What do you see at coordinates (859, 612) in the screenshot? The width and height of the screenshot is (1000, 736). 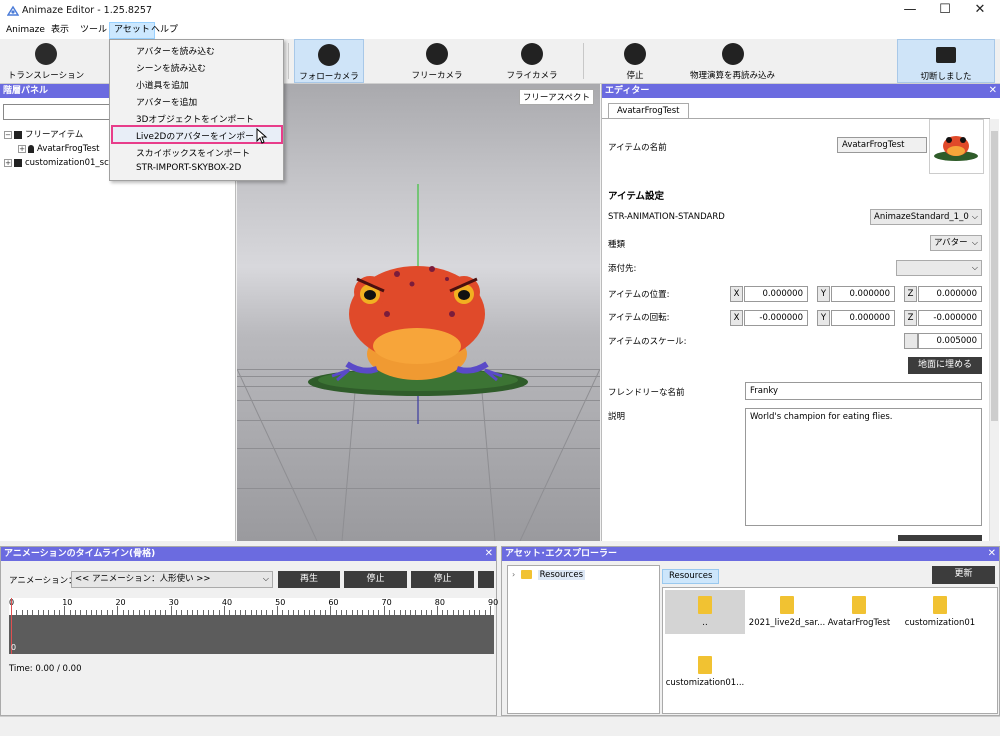 I see `asset-item-avatar: AvatarFrogTest` at bounding box center [859, 612].